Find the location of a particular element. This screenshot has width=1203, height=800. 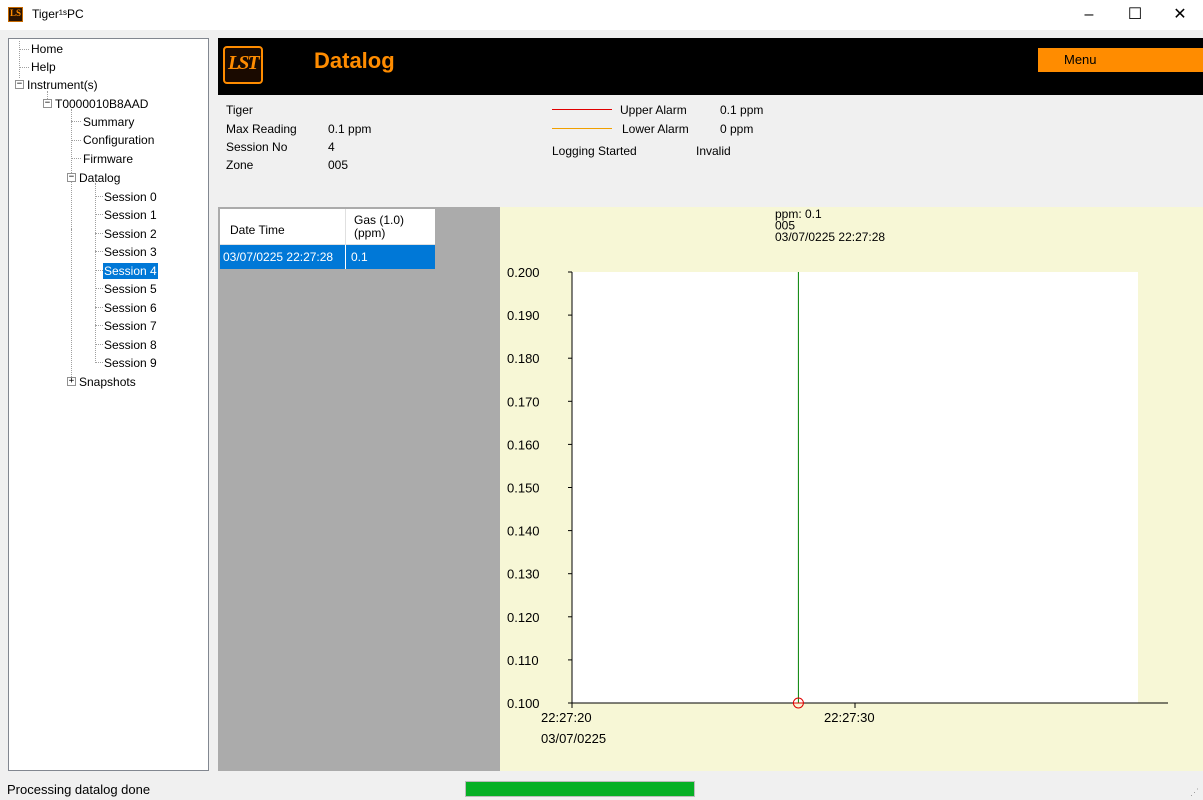

y-tick-label: 0.120 is located at coordinates (523, 617).